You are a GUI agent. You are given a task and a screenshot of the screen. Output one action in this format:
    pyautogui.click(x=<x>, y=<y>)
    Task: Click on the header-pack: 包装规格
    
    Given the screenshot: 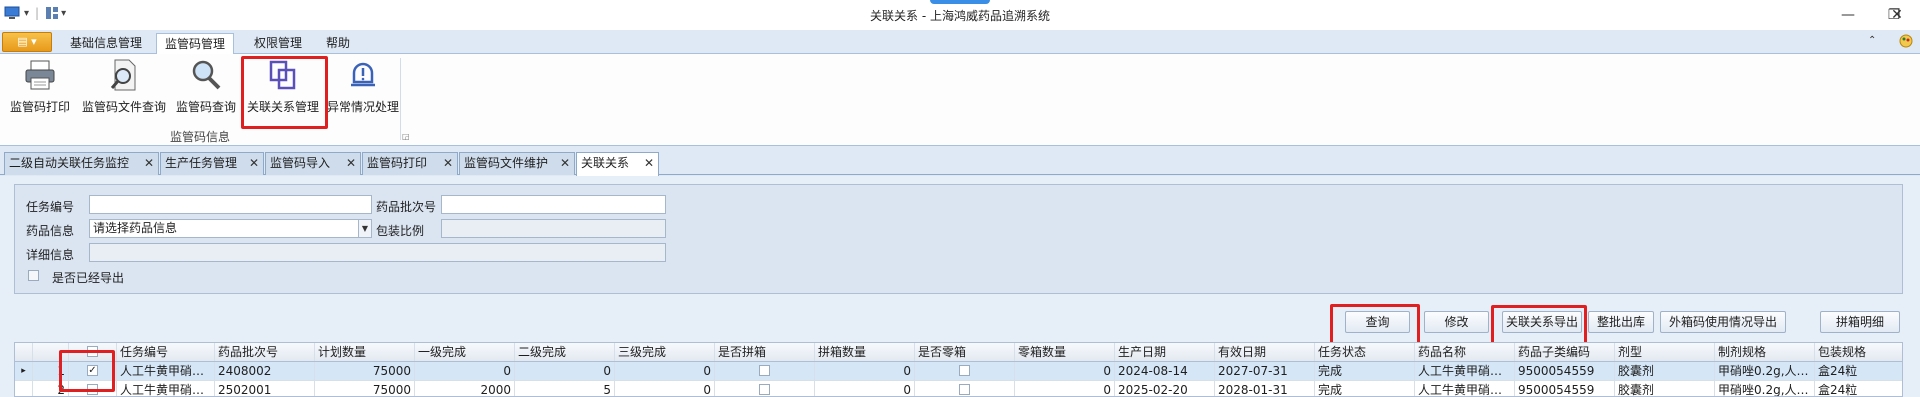 What is the action you would take?
    pyautogui.click(x=1858, y=352)
    